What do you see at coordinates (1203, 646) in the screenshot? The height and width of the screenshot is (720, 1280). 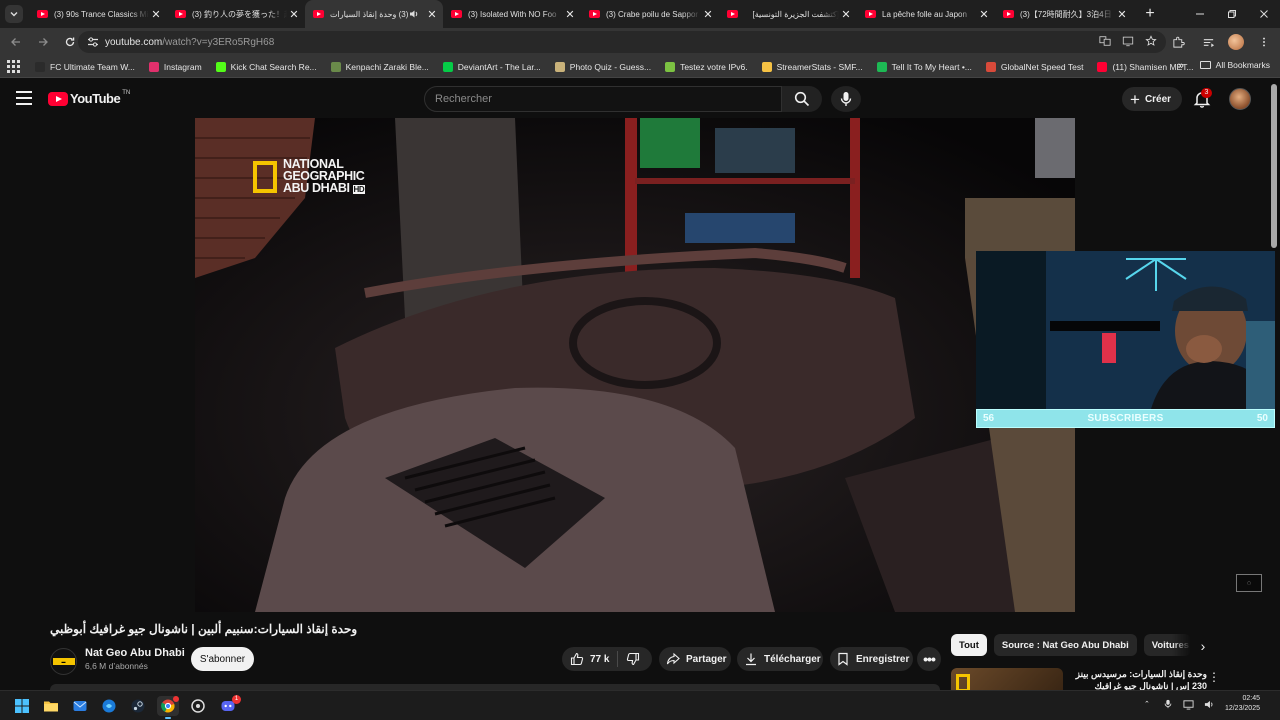 I see `chevron-right-icon: ›` at bounding box center [1203, 646].